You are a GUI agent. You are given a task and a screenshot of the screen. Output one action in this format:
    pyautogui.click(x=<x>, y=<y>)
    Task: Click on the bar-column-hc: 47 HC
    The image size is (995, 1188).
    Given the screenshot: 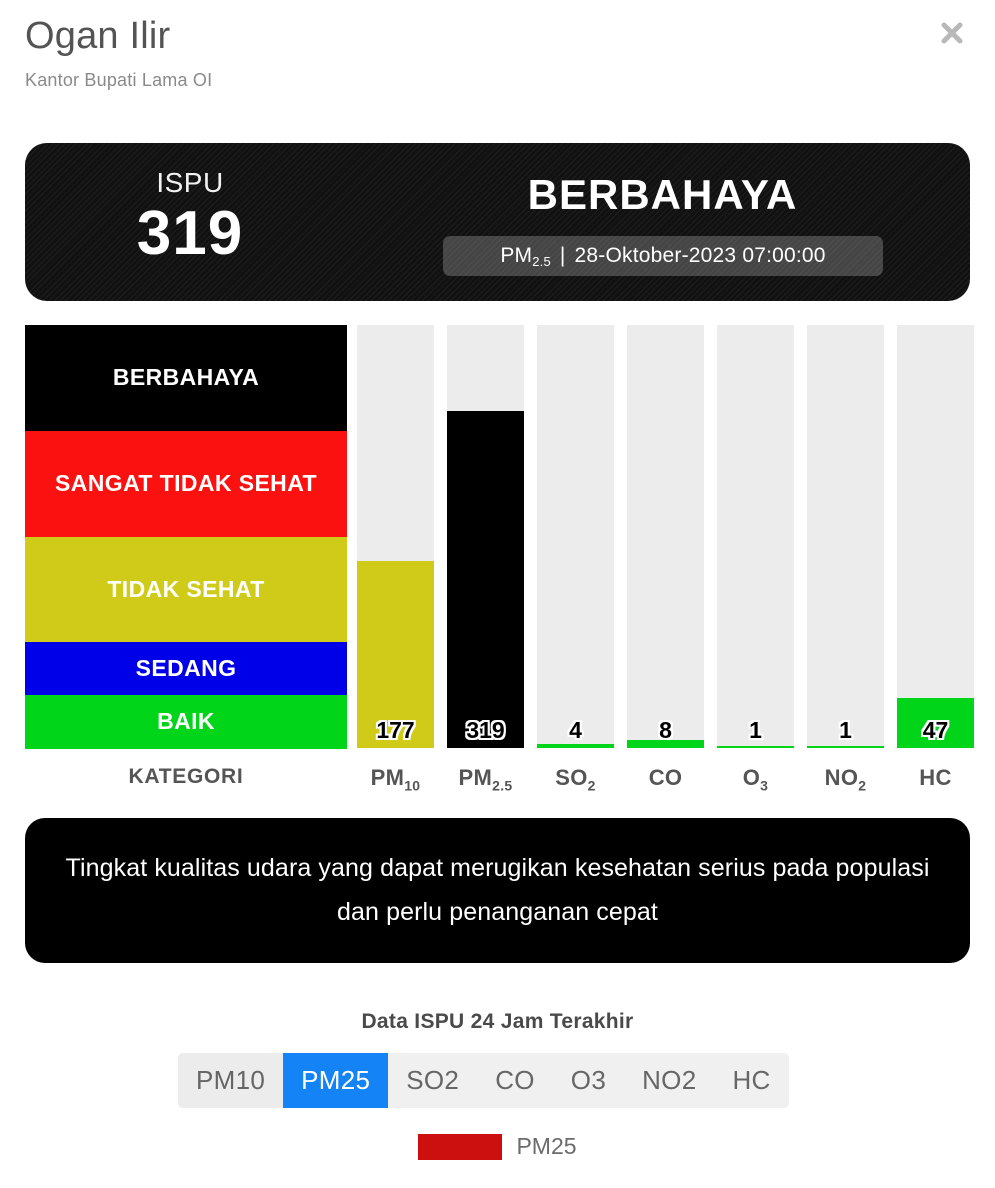 What is the action you would take?
    pyautogui.click(x=935, y=557)
    